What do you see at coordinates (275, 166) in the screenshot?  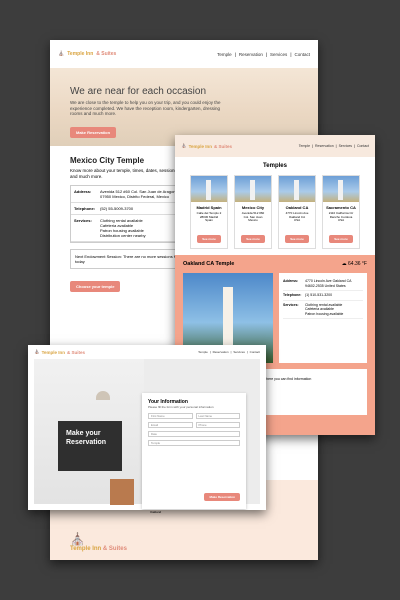 I see `temples-title: Temples` at bounding box center [275, 166].